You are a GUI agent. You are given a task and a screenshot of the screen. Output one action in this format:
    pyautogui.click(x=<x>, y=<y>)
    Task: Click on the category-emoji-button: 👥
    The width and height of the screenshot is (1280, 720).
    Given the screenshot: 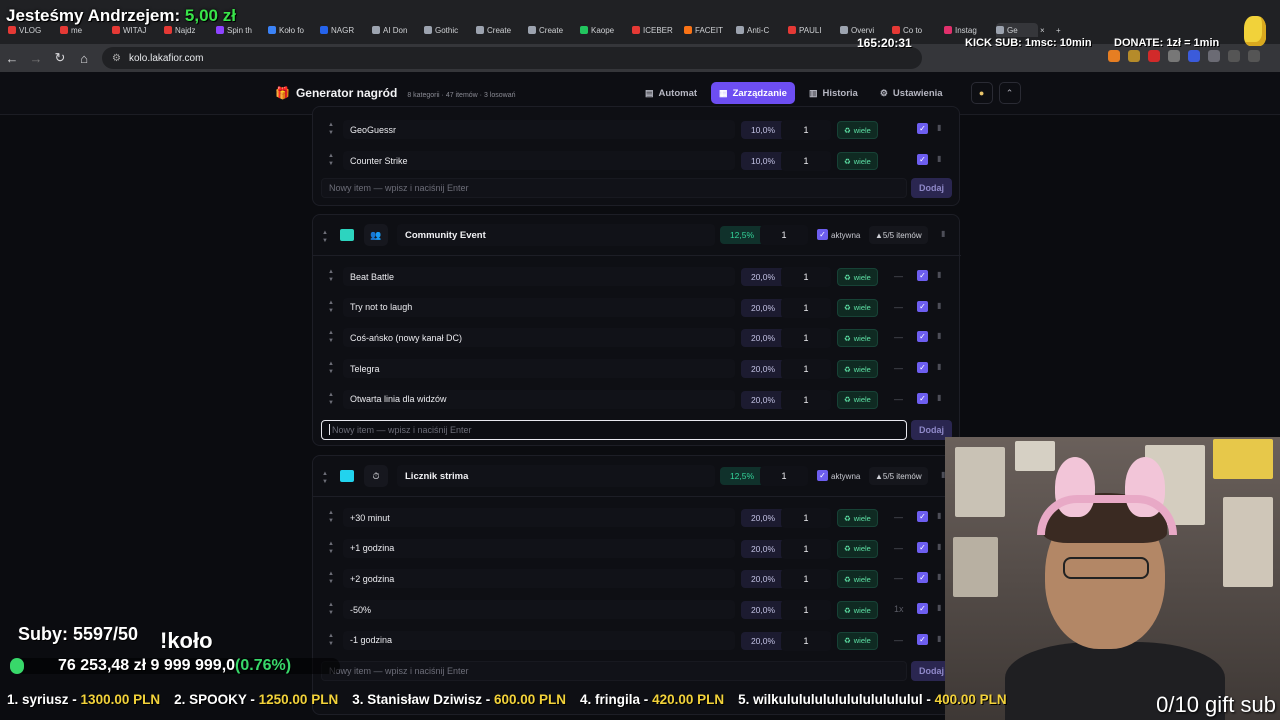 What is the action you would take?
    pyautogui.click(x=376, y=235)
    